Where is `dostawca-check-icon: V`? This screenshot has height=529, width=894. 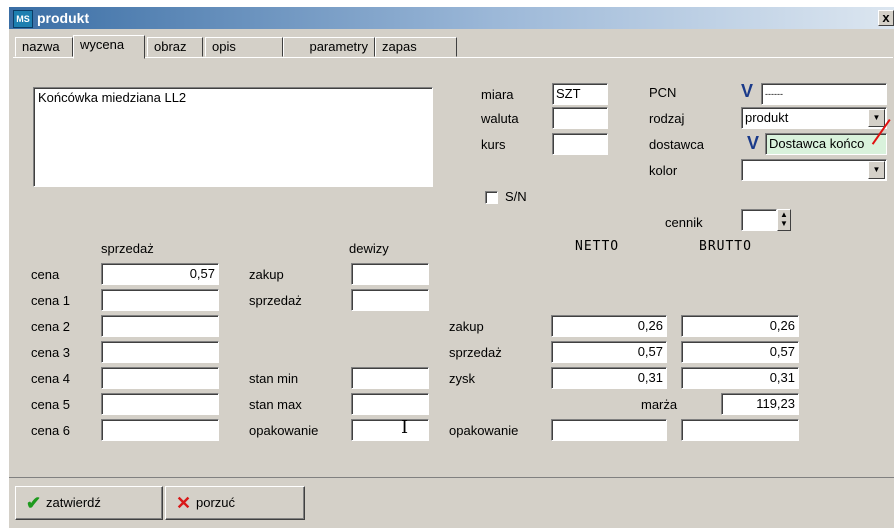 dostawca-check-icon: V is located at coordinates (753, 143).